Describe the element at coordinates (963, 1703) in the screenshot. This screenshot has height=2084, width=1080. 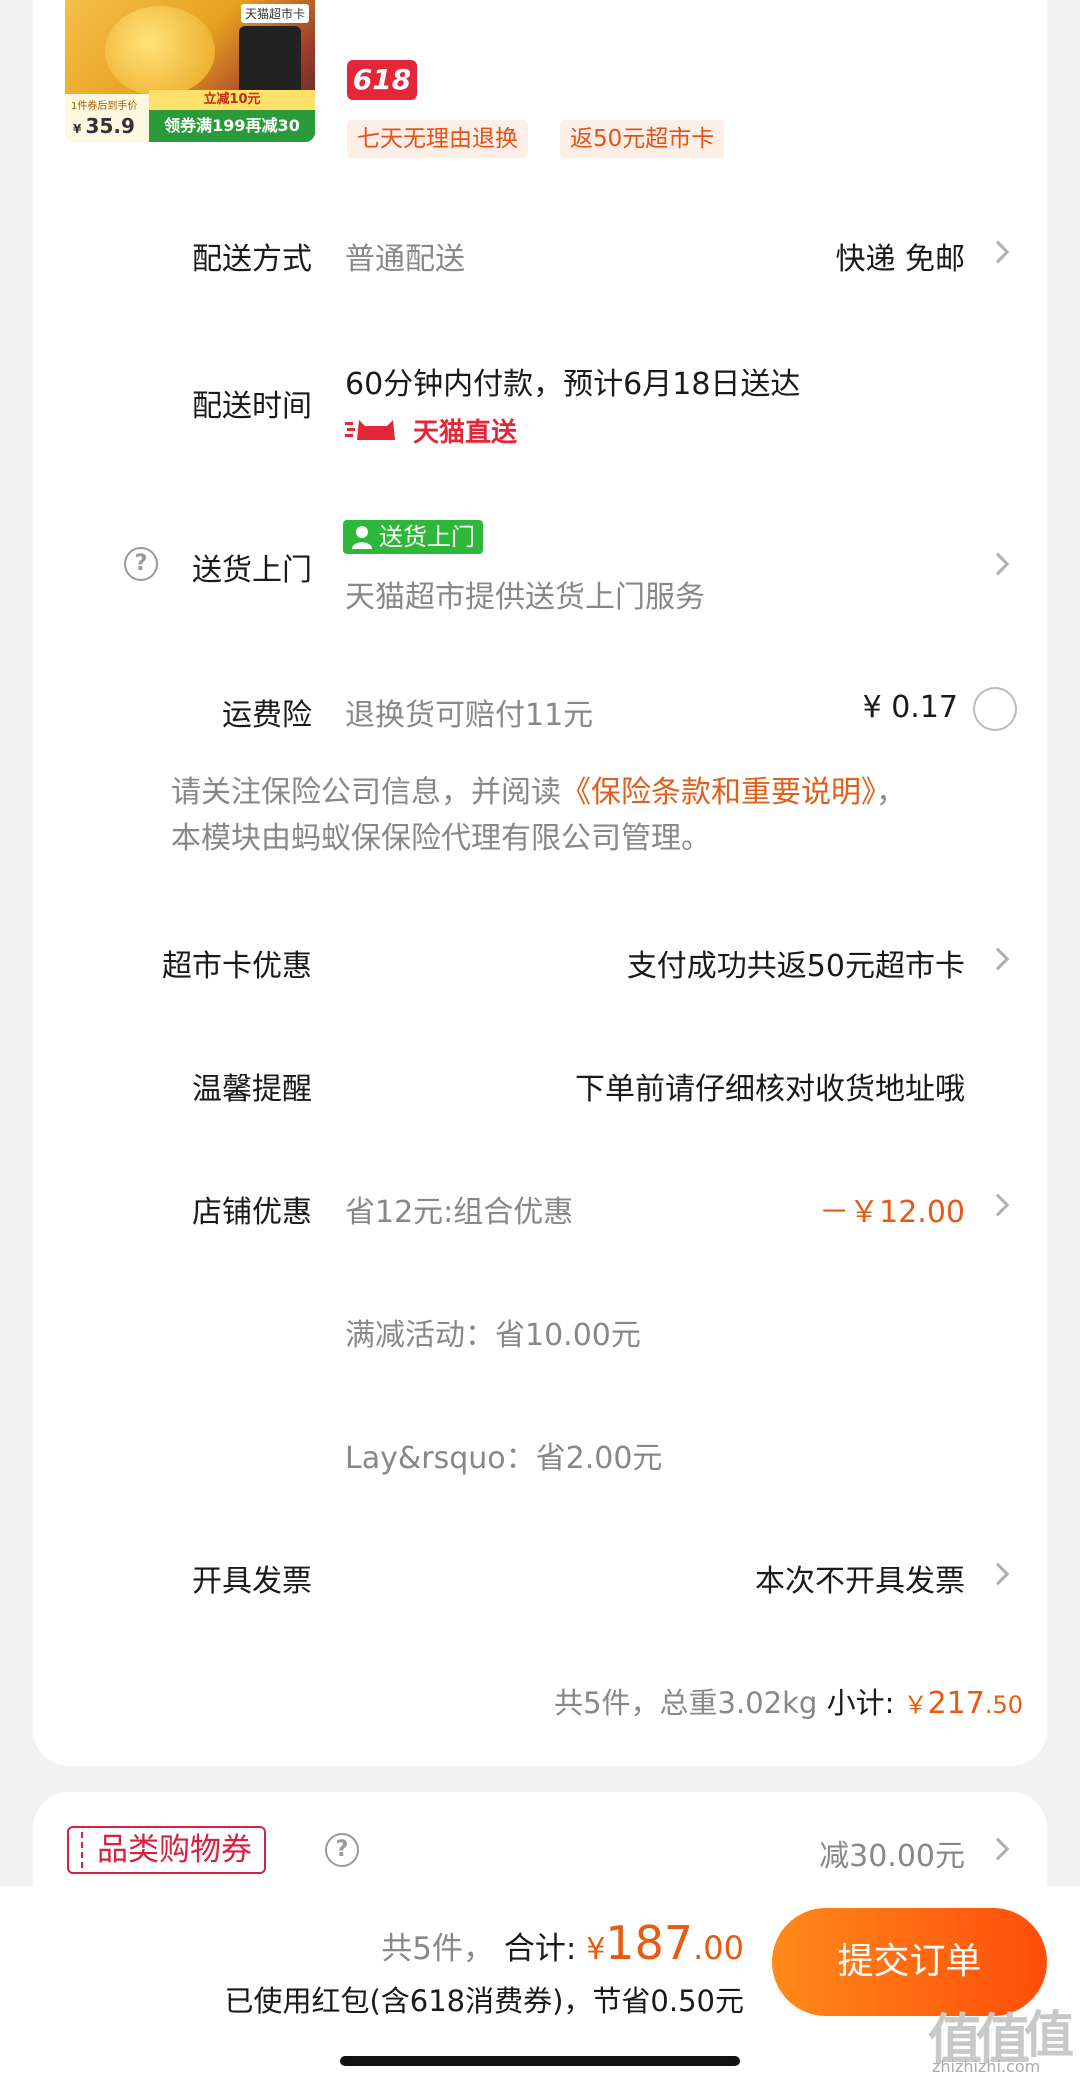
I see `subtotal-price: ￥217.50` at that location.